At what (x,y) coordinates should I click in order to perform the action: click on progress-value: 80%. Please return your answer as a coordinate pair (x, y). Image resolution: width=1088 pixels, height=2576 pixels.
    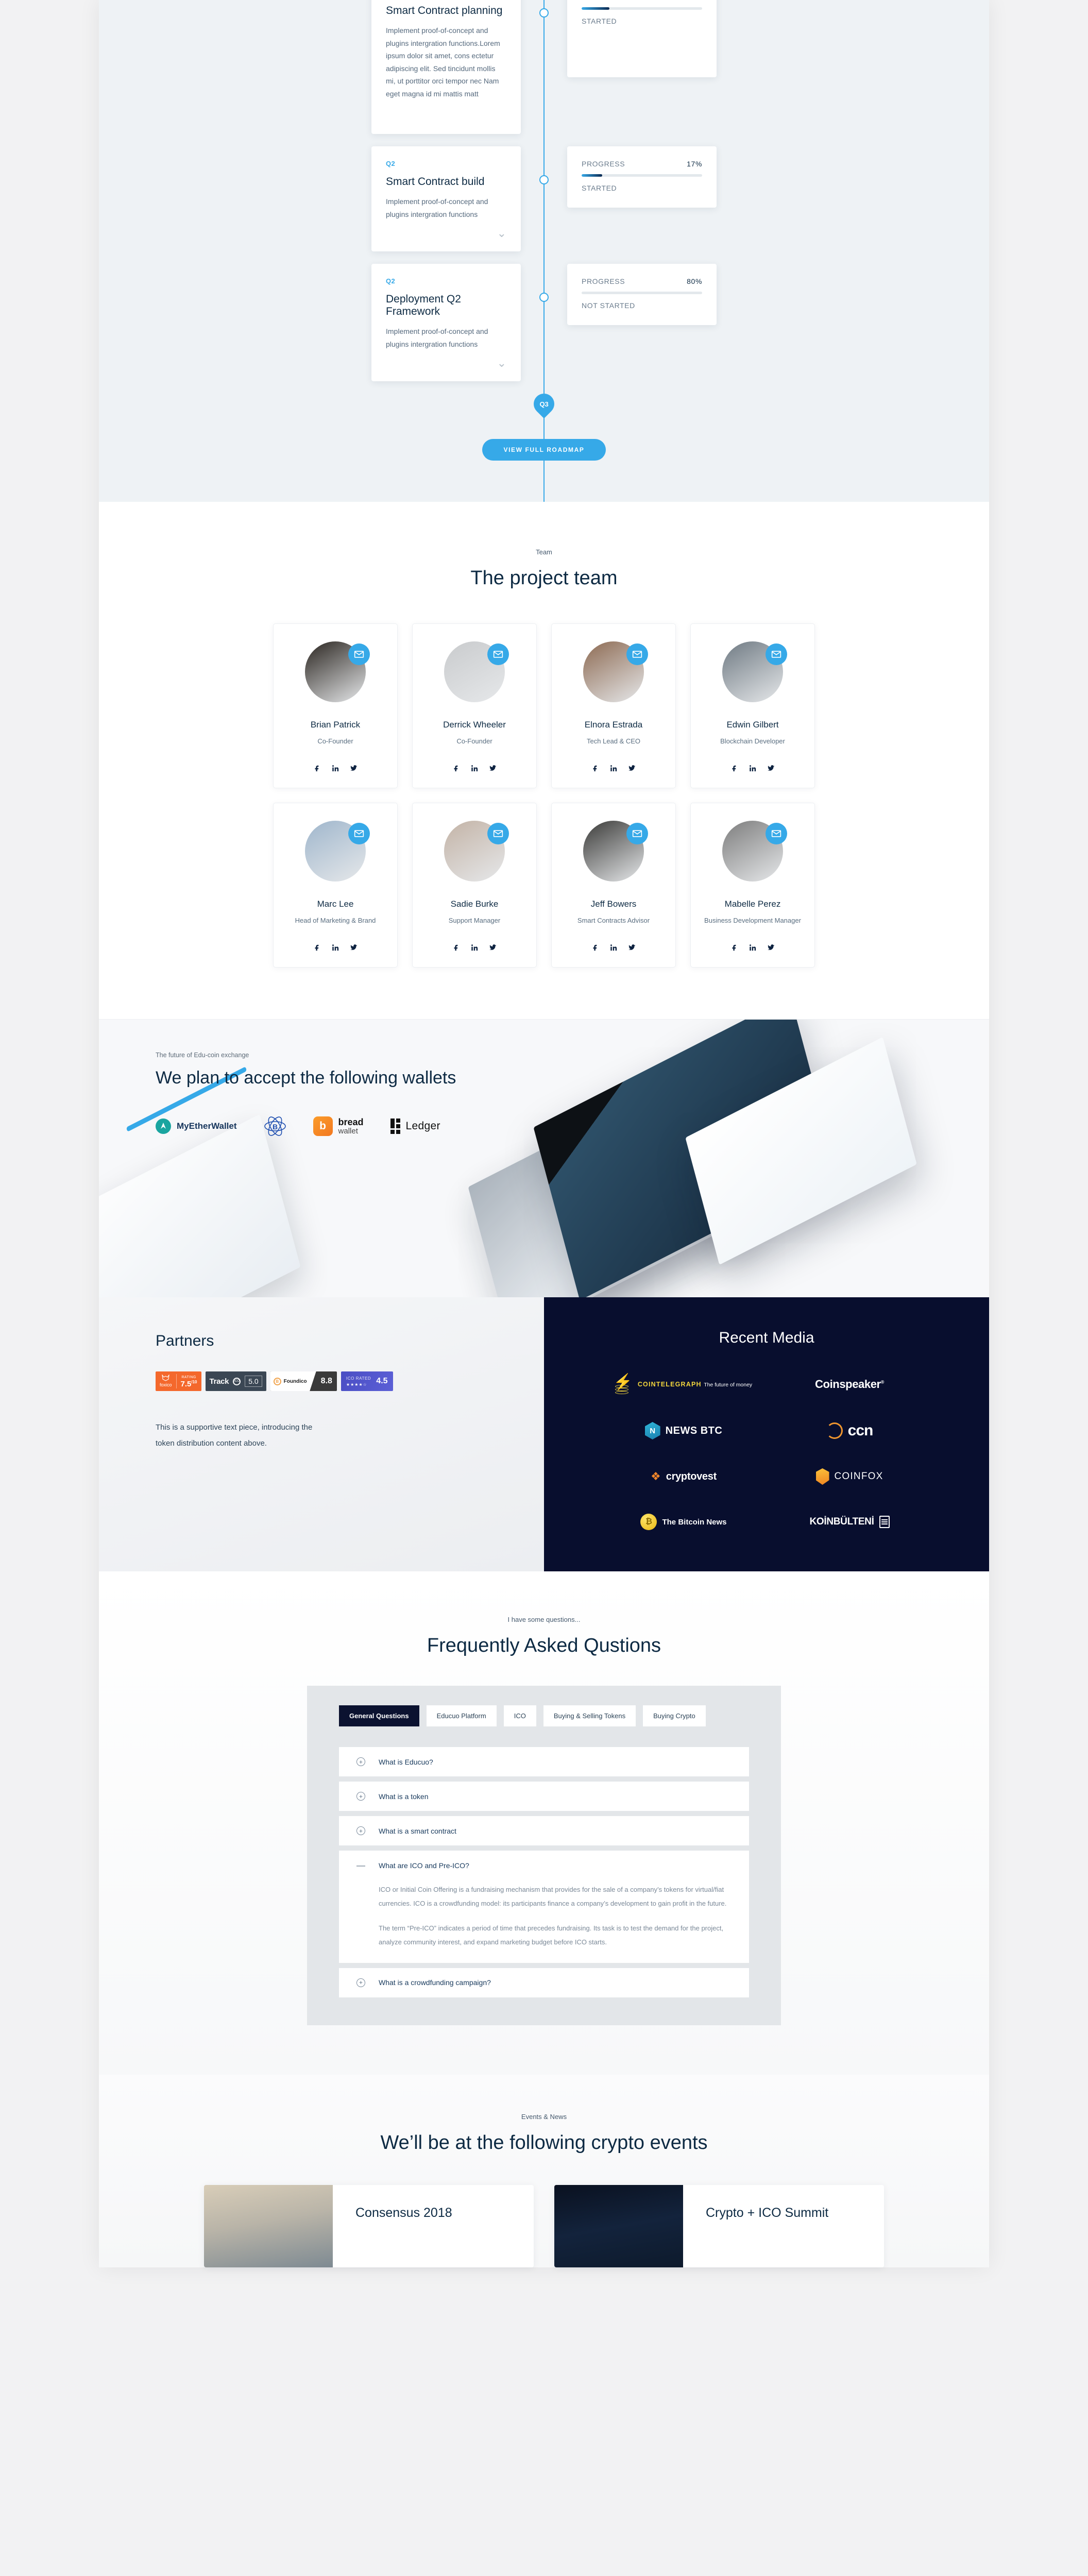
    Looking at the image, I should click on (694, 281).